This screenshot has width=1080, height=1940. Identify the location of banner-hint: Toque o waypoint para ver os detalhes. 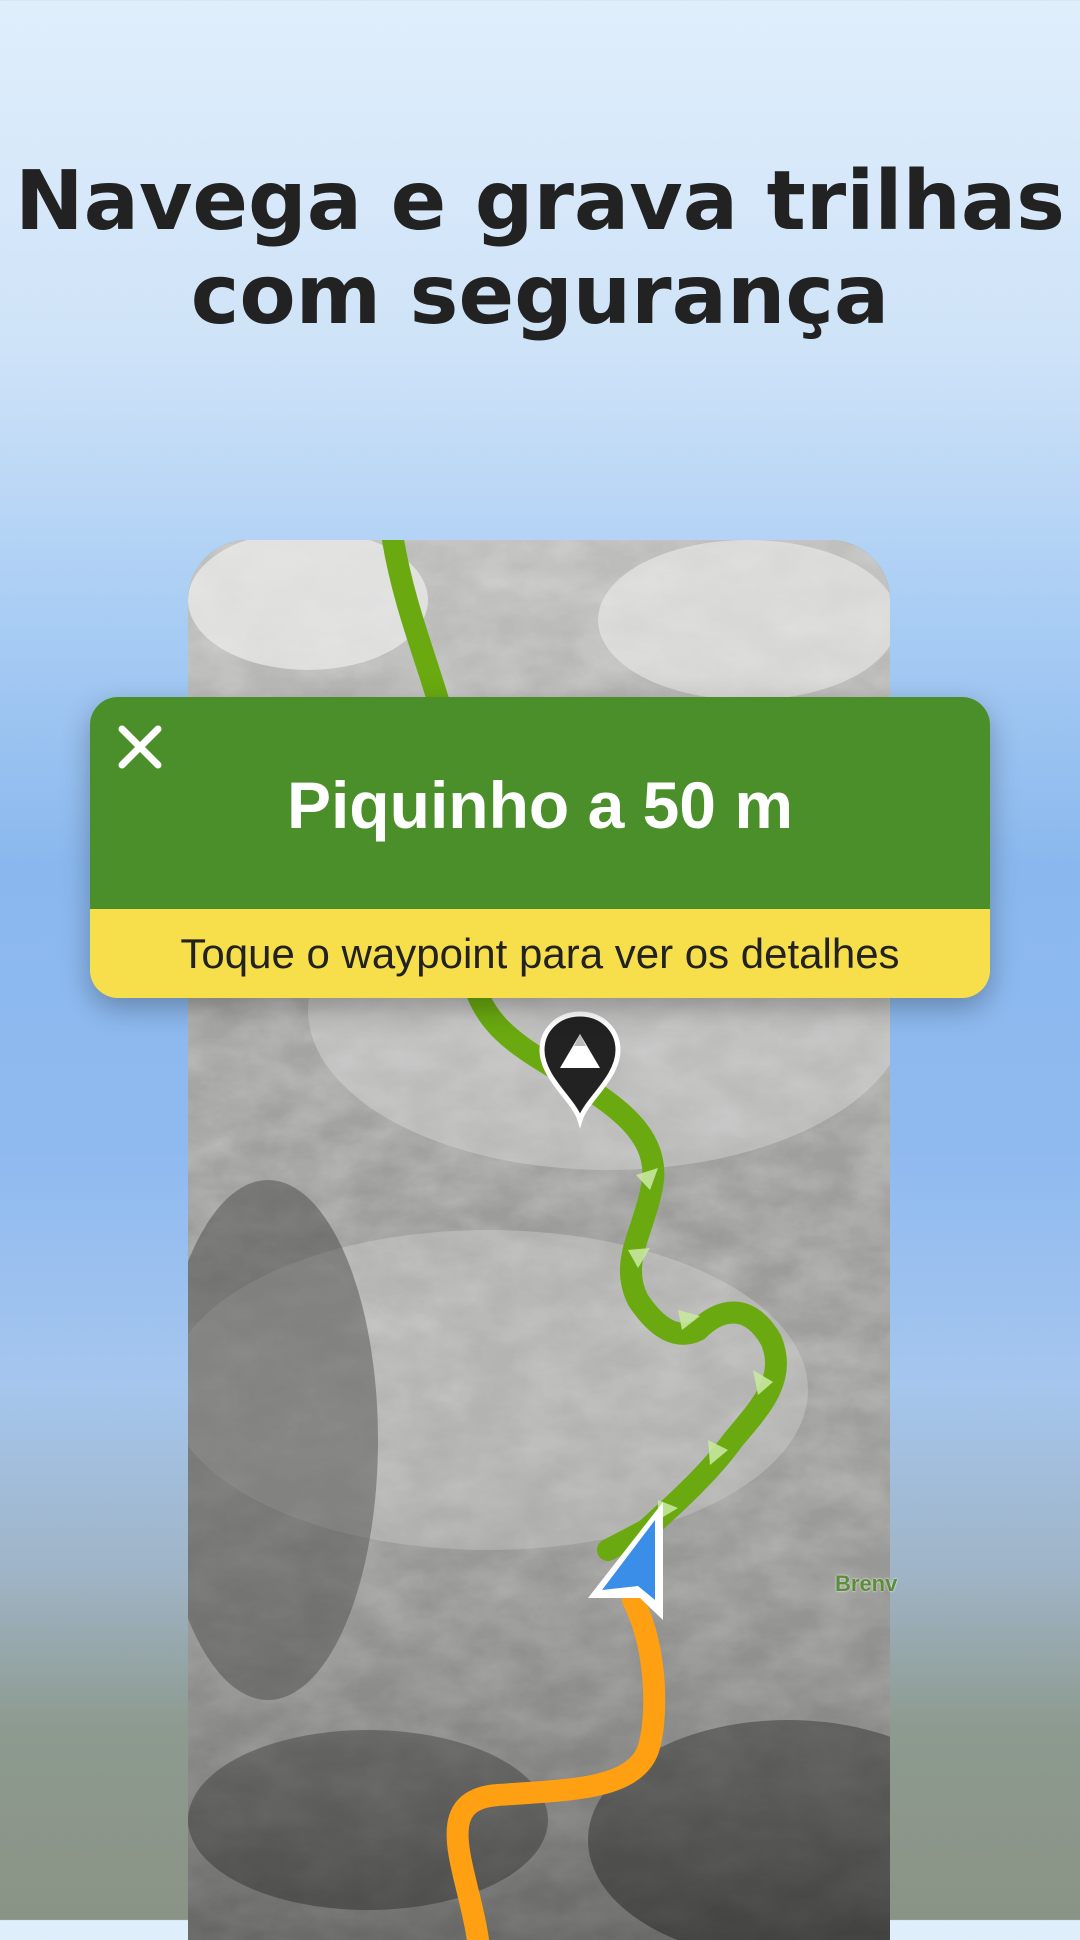
(540, 953).